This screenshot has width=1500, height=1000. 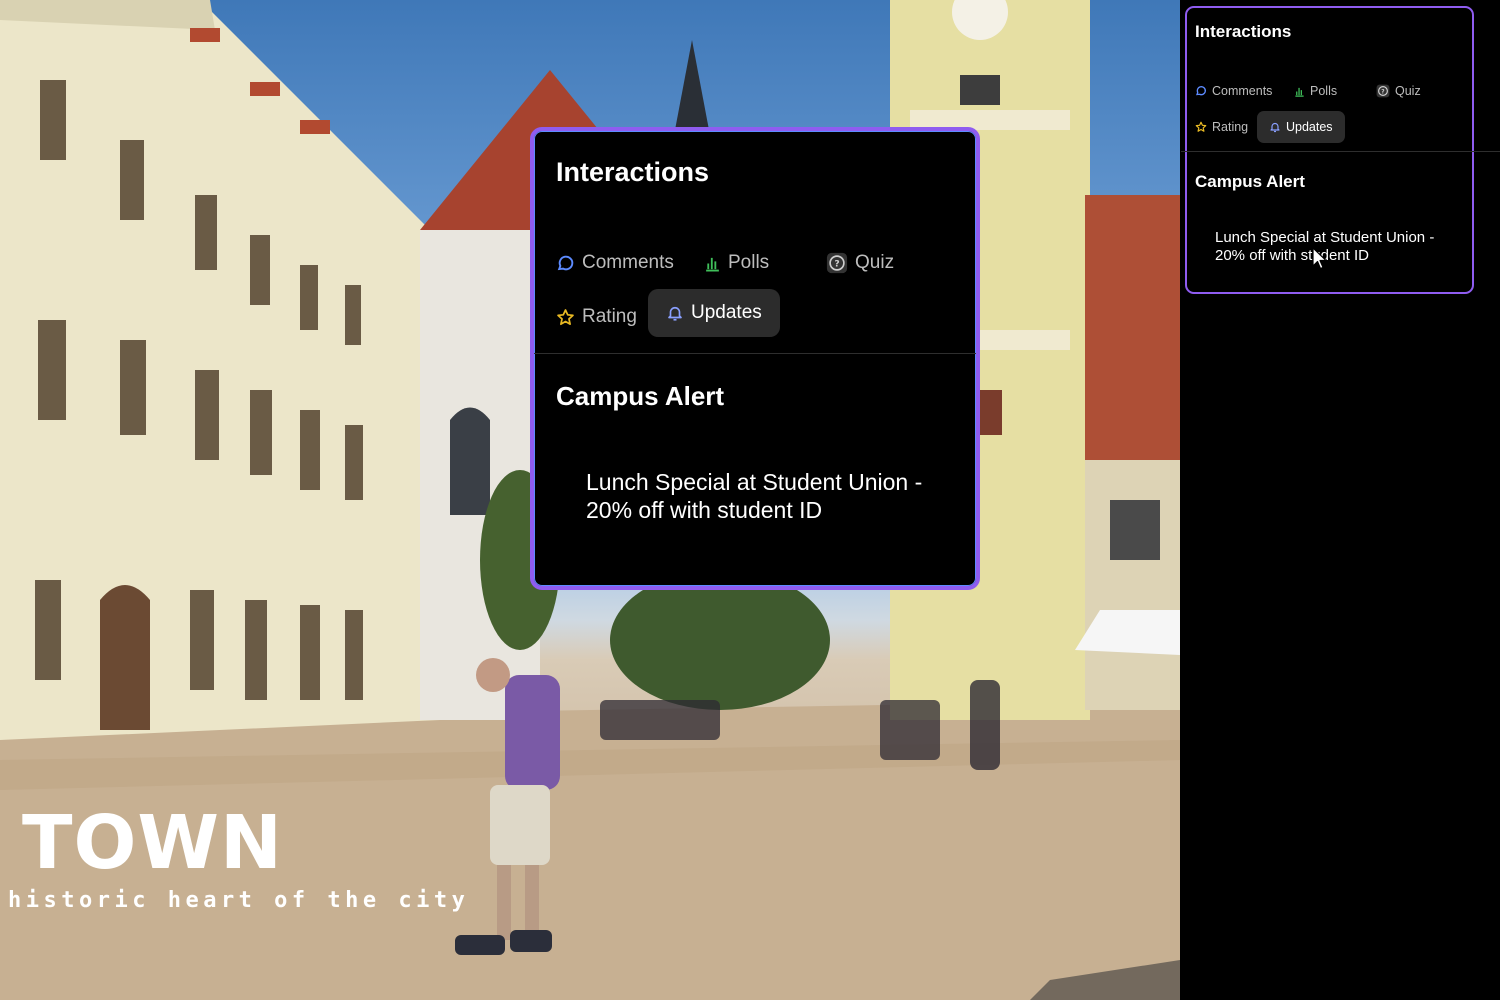 What do you see at coordinates (1319, 258) in the screenshot?
I see `mouse-cursor-icon` at bounding box center [1319, 258].